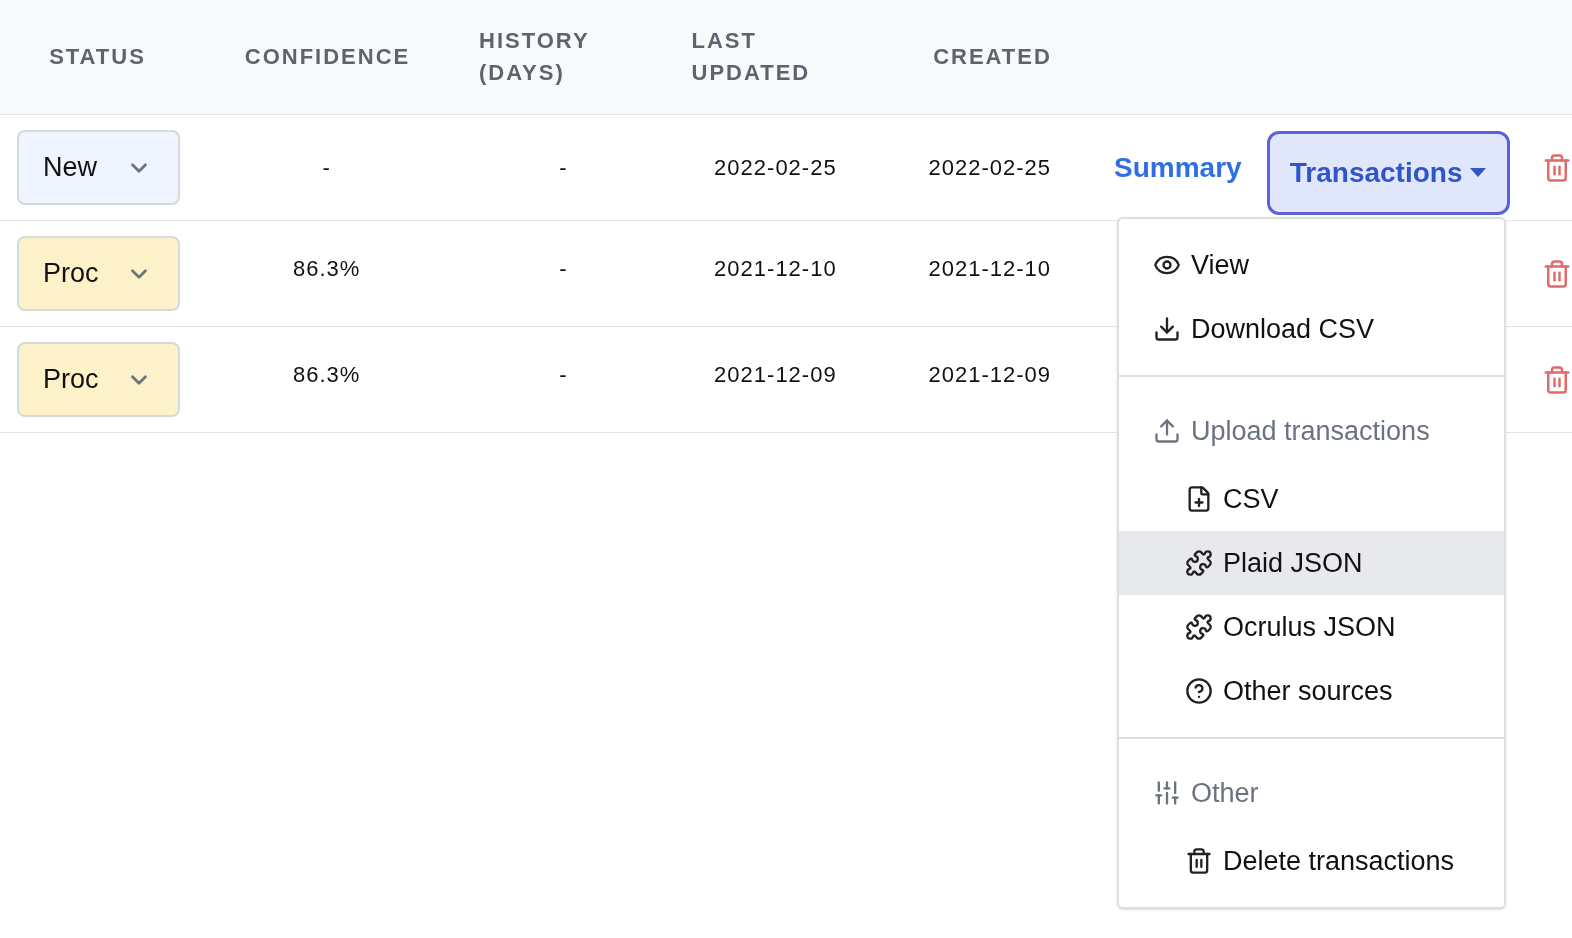  Describe the element at coordinates (1167, 329) in the screenshot. I see `download-icon` at that location.